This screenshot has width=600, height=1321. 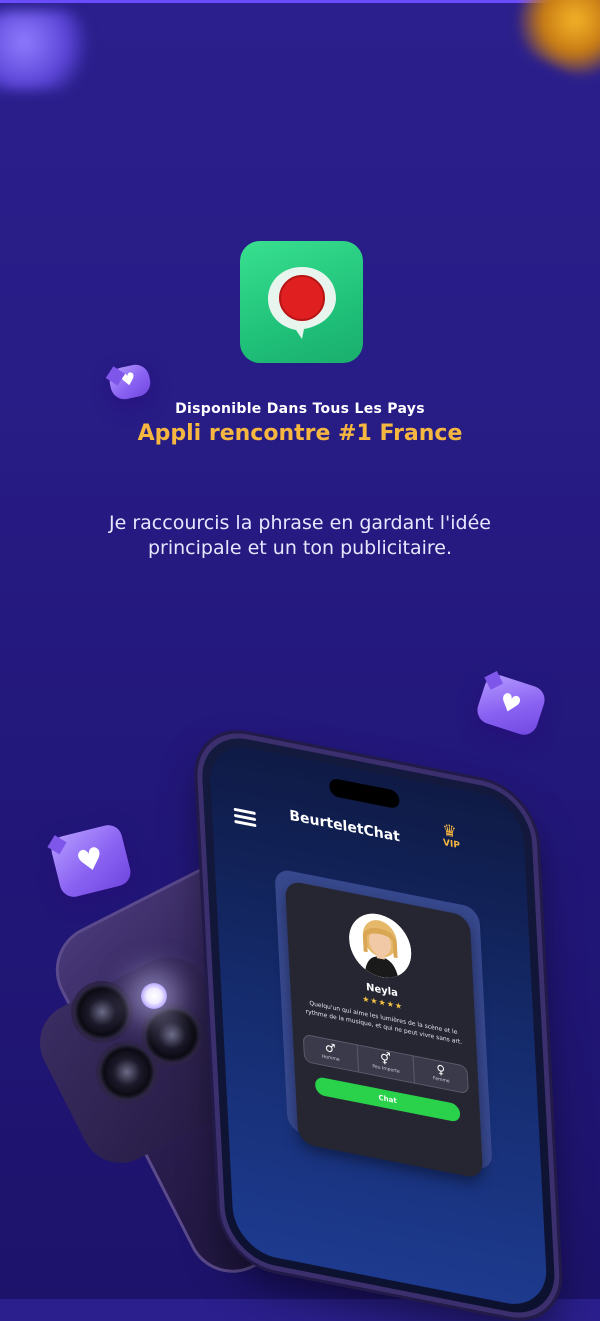 What do you see at coordinates (385, 1064) in the screenshot?
I see `gender-option-peu-importe: ⚥ Peu Importe` at bounding box center [385, 1064].